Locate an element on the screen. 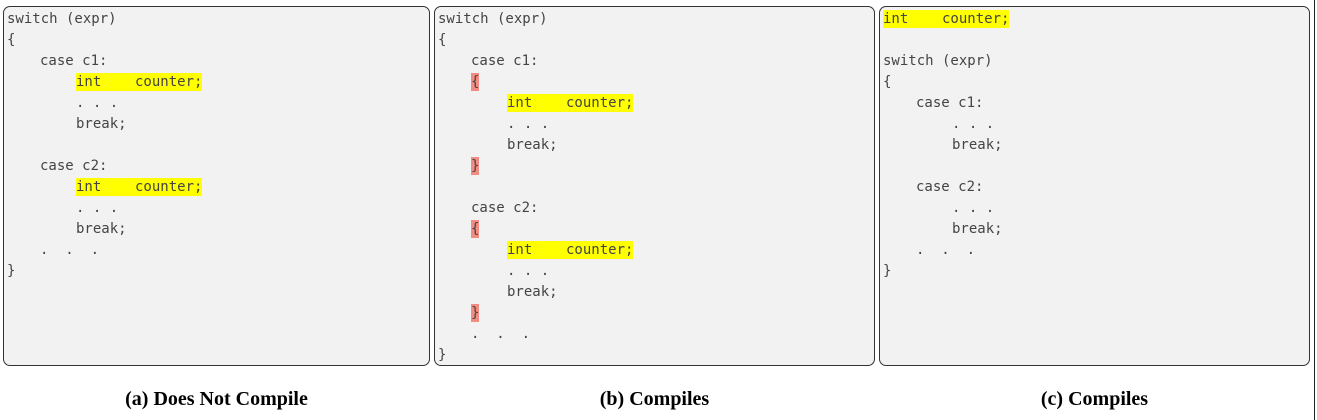 The image size is (1317, 420). caption-b: (b) Compiles is located at coordinates (654, 399).